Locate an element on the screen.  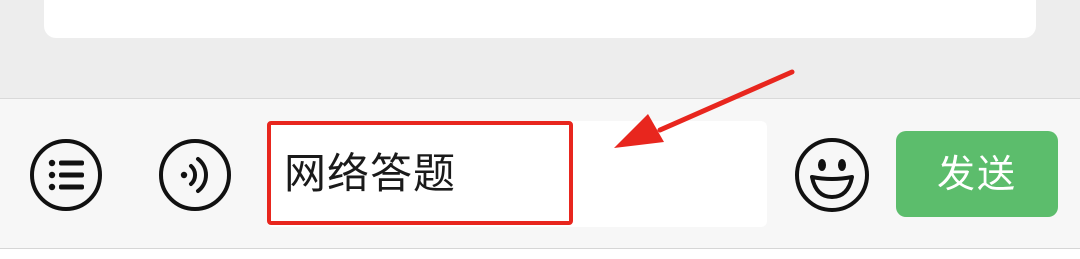
message-card is located at coordinates (540, 19).